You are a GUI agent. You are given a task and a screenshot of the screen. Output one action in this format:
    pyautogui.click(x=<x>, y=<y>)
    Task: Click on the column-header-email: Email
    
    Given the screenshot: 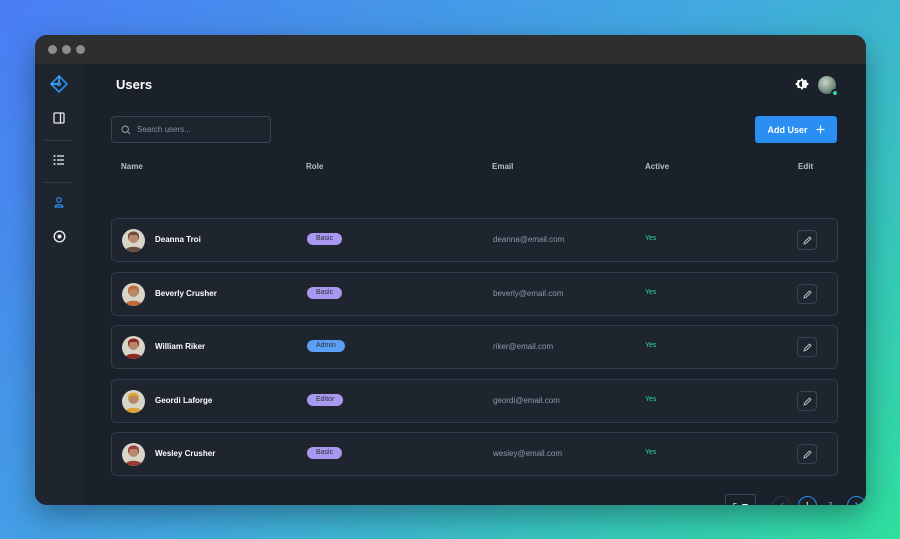 What is the action you would take?
    pyautogui.click(x=502, y=166)
    